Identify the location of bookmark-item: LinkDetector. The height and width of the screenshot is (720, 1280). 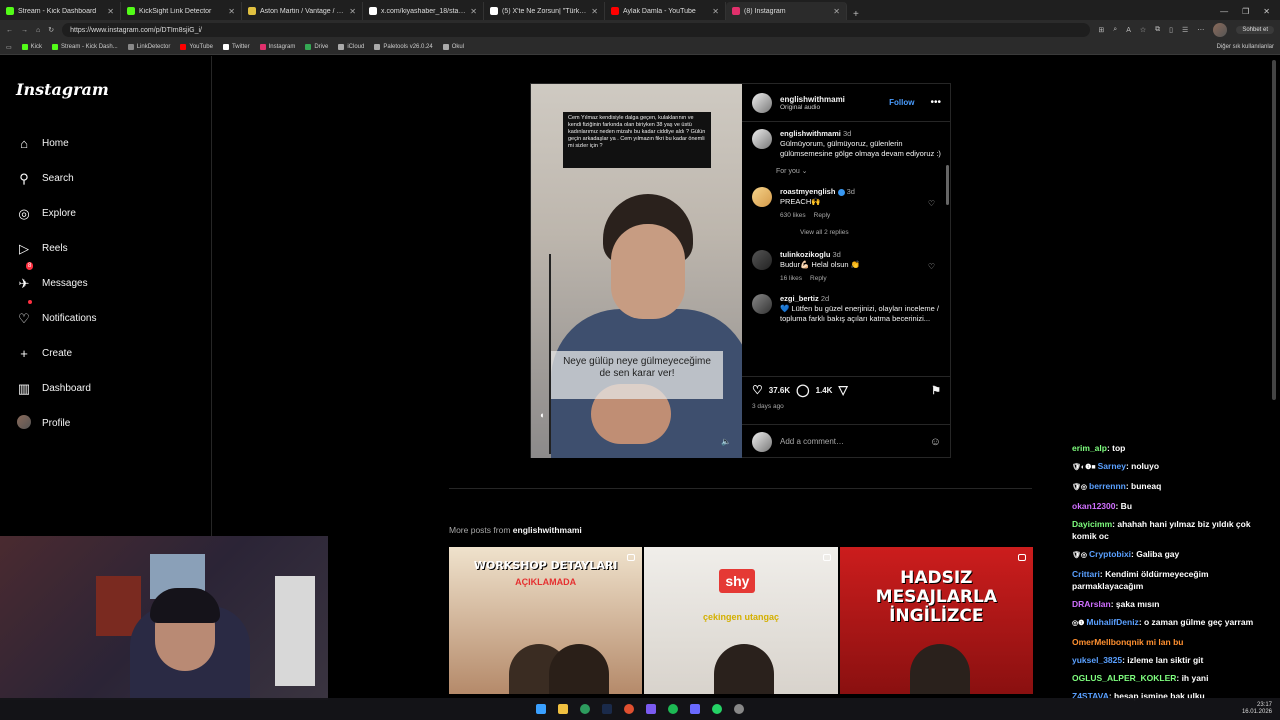
(148, 47).